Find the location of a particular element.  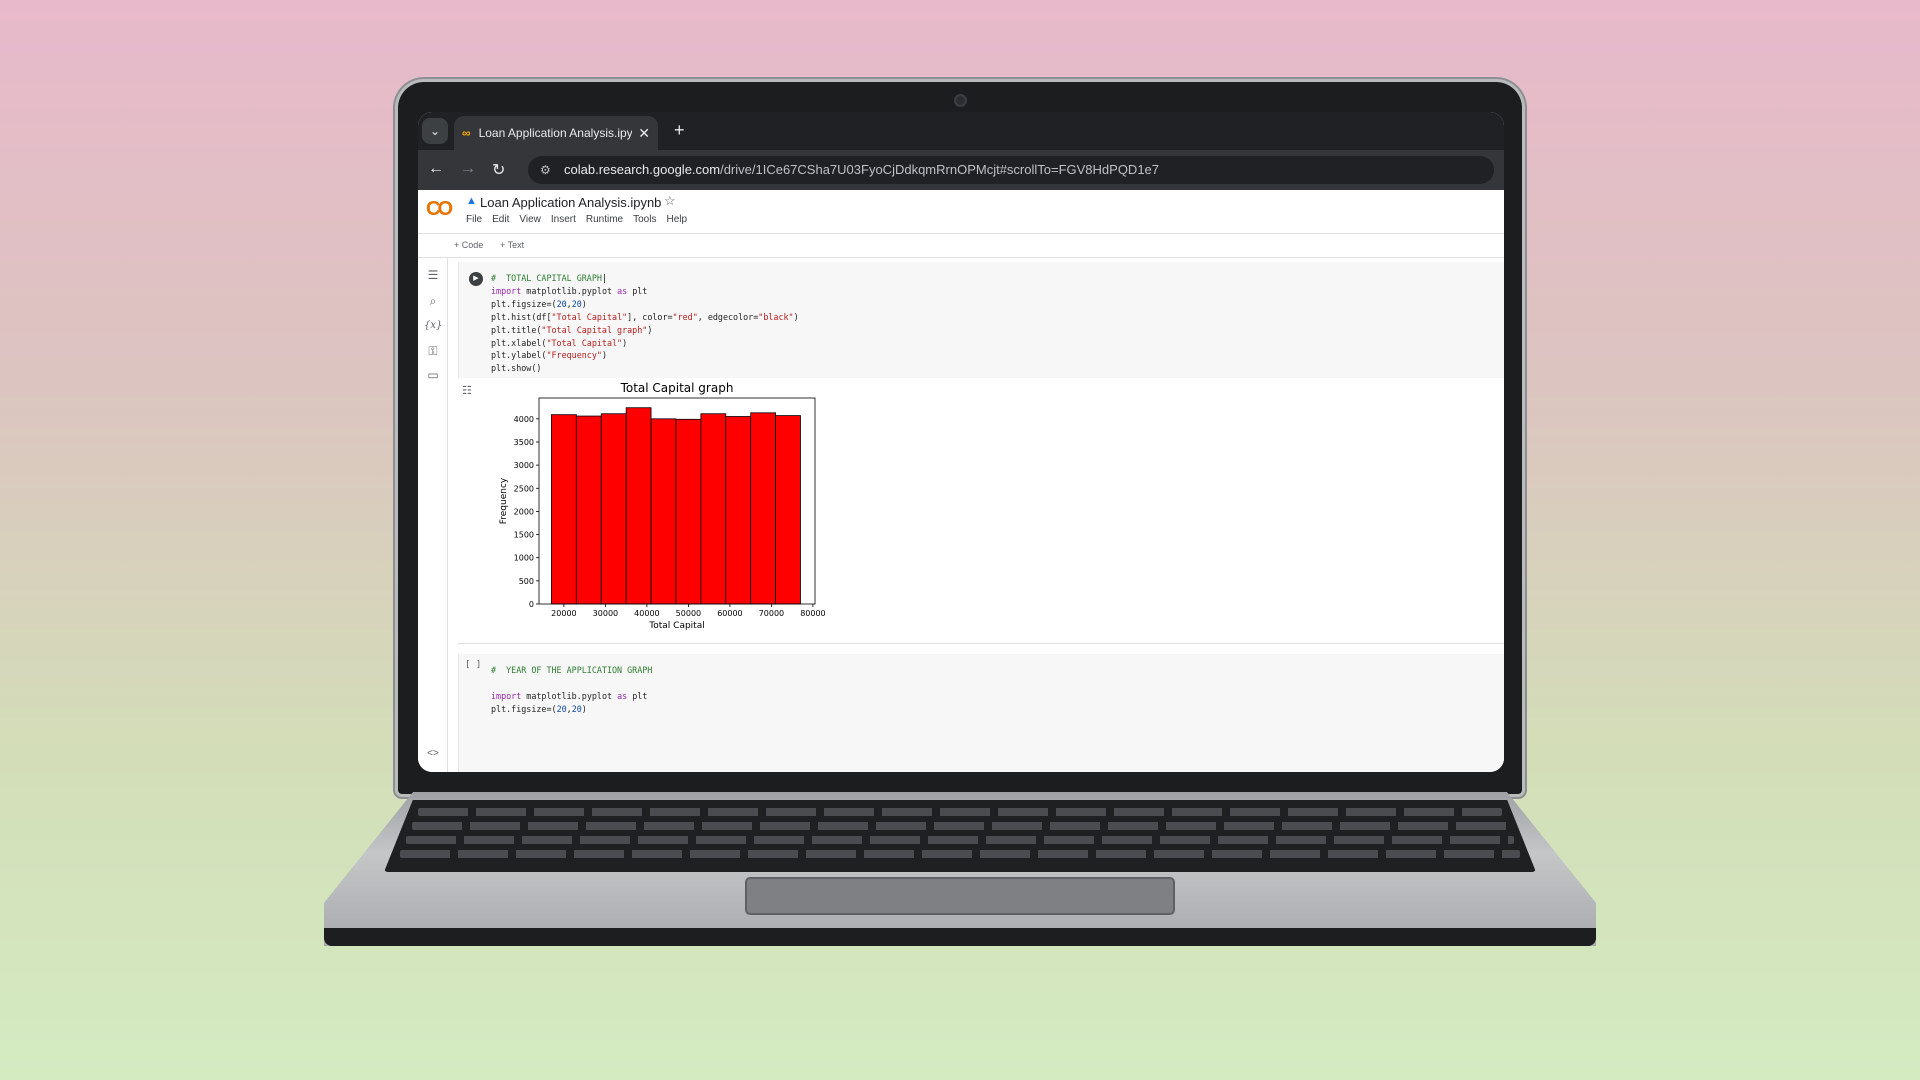

add-text-button: + Text is located at coordinates (512, 245).